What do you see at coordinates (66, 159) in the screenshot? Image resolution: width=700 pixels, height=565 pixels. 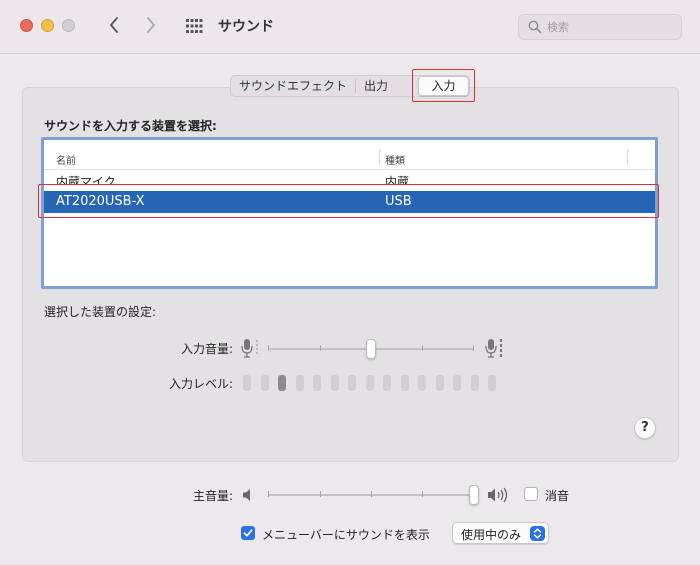 I see `column-header-name: 名前` at bounding box center [66, 159].